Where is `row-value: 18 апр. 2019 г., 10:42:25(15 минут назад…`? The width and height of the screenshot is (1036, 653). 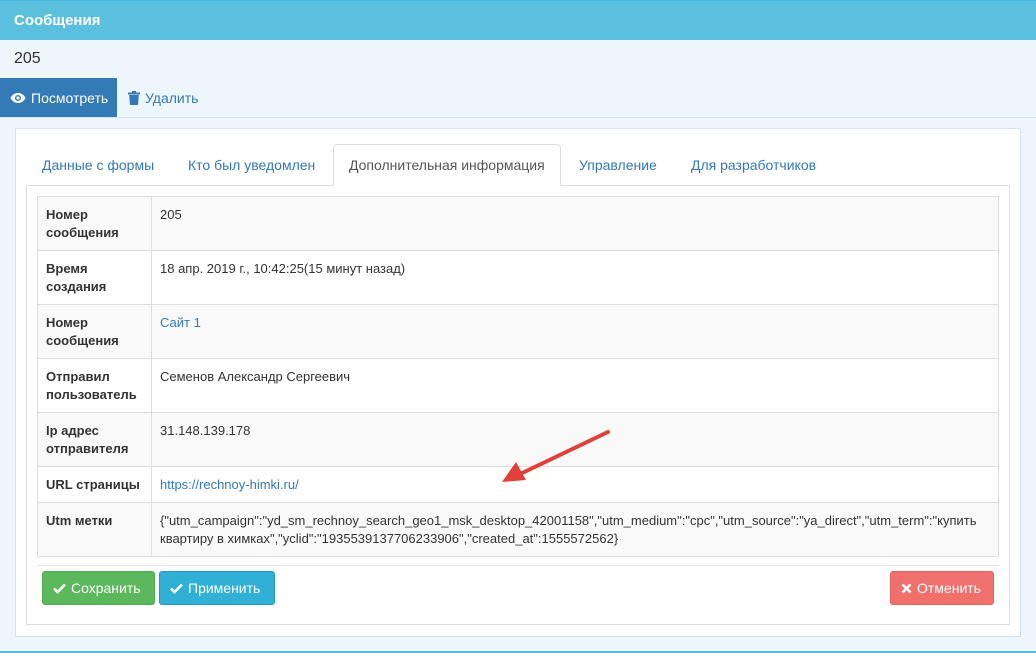 row-value: 18 апр. 2019 г., 10:42:25(15 минут назад… is located at coordinates (575, 277).